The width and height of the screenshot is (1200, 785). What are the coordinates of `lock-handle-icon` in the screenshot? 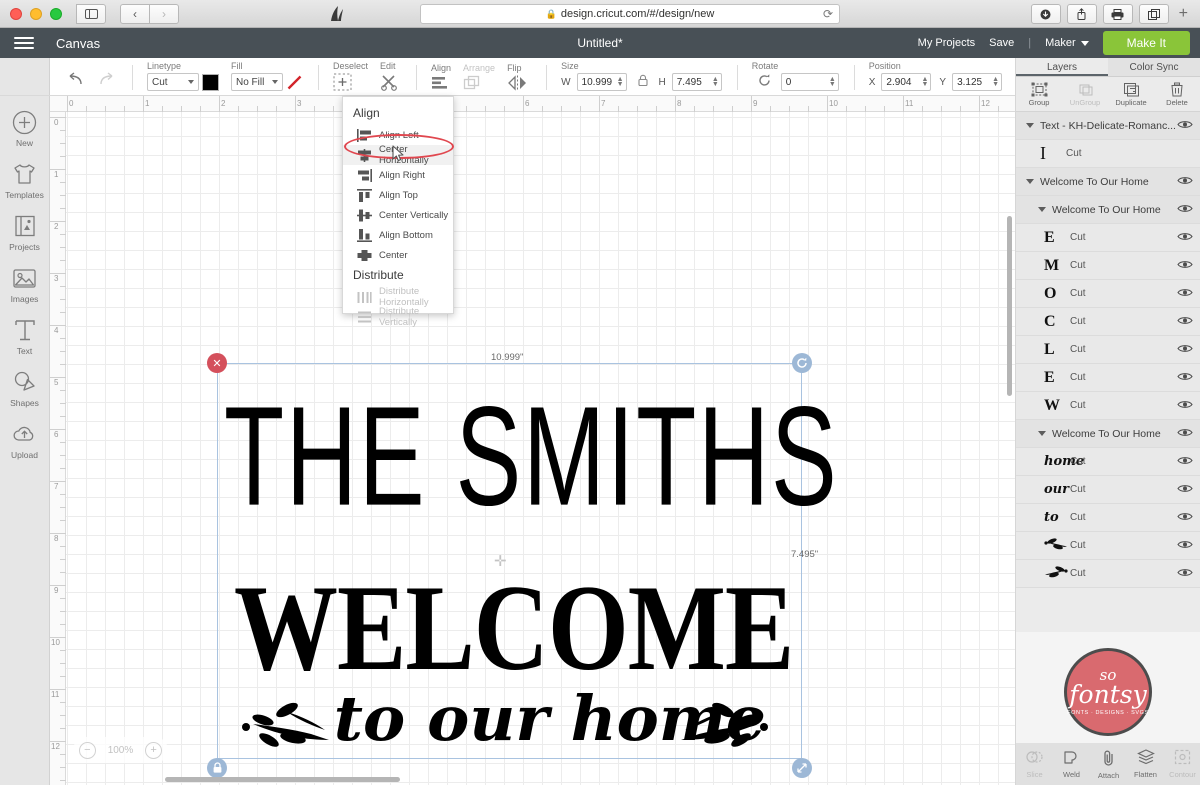 It's located at (217, 768).